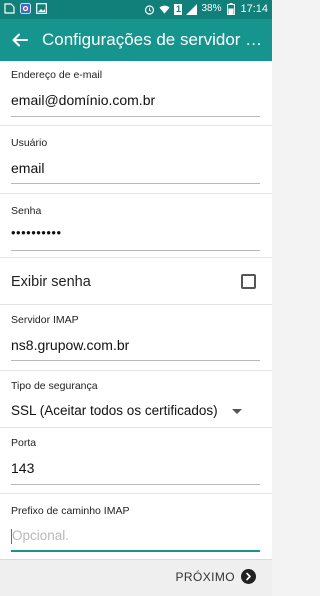 Image resolution: width=320 pixels, height=596 pixels. I want to click on username-underline, so click(135, 183).